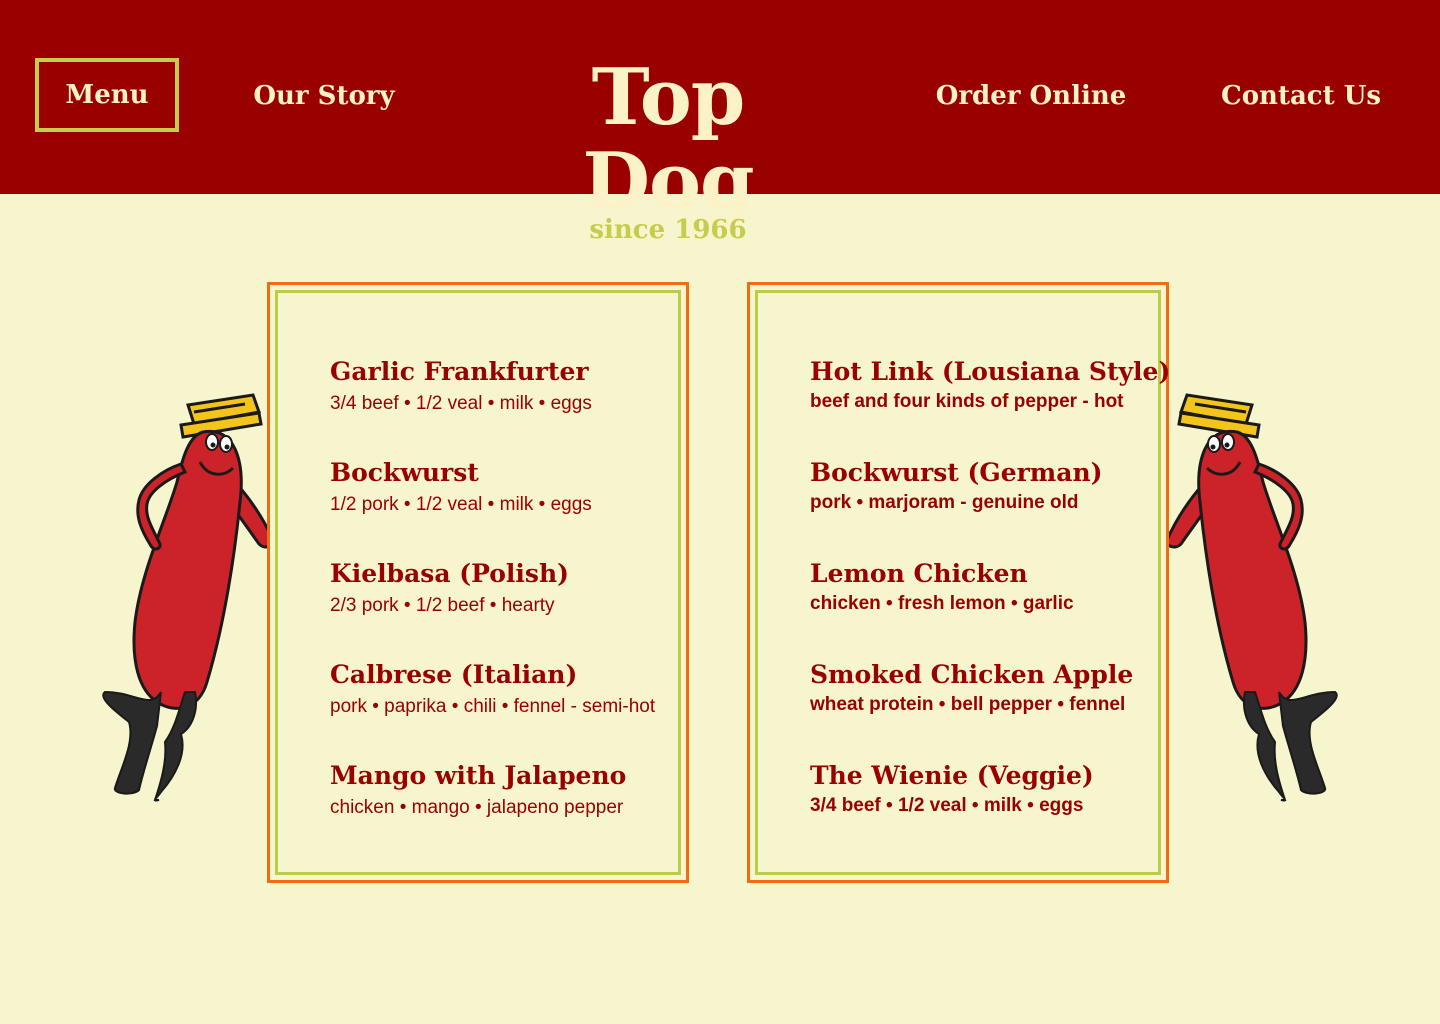 The width and height of the screenshot is (1440, 1024). Describe the element at coordinates (944, 502) in the screenshot. I see `menu-item-description: pork • marjoram - genuine old` at that location.